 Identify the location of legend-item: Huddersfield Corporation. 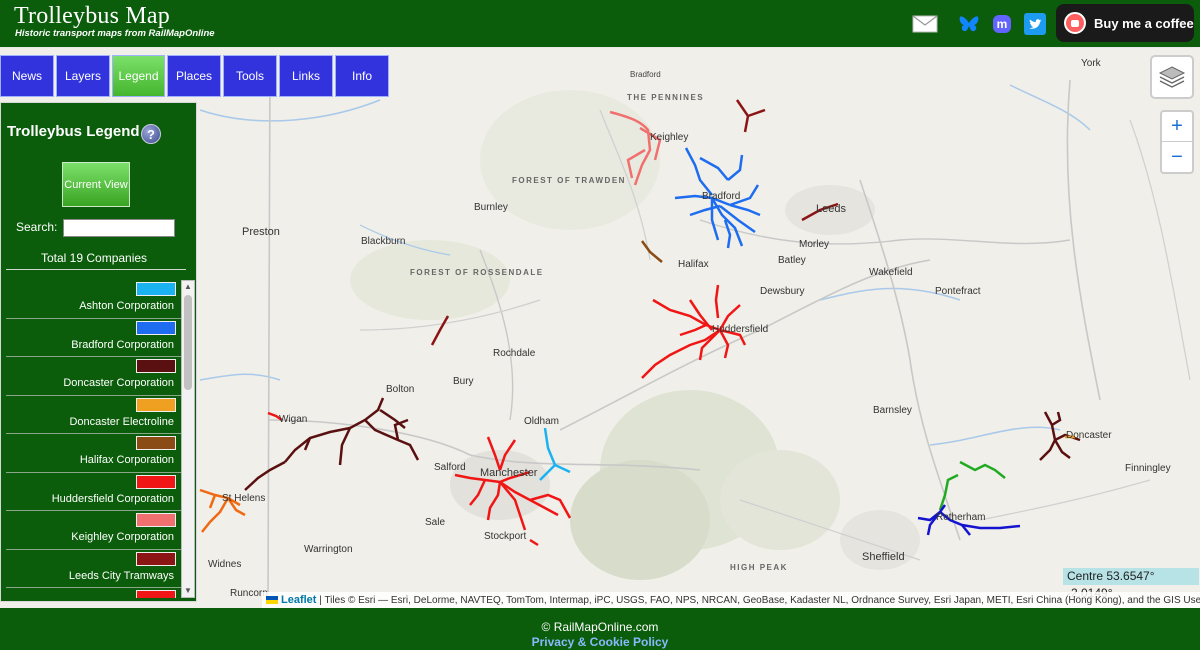
(94, 492).